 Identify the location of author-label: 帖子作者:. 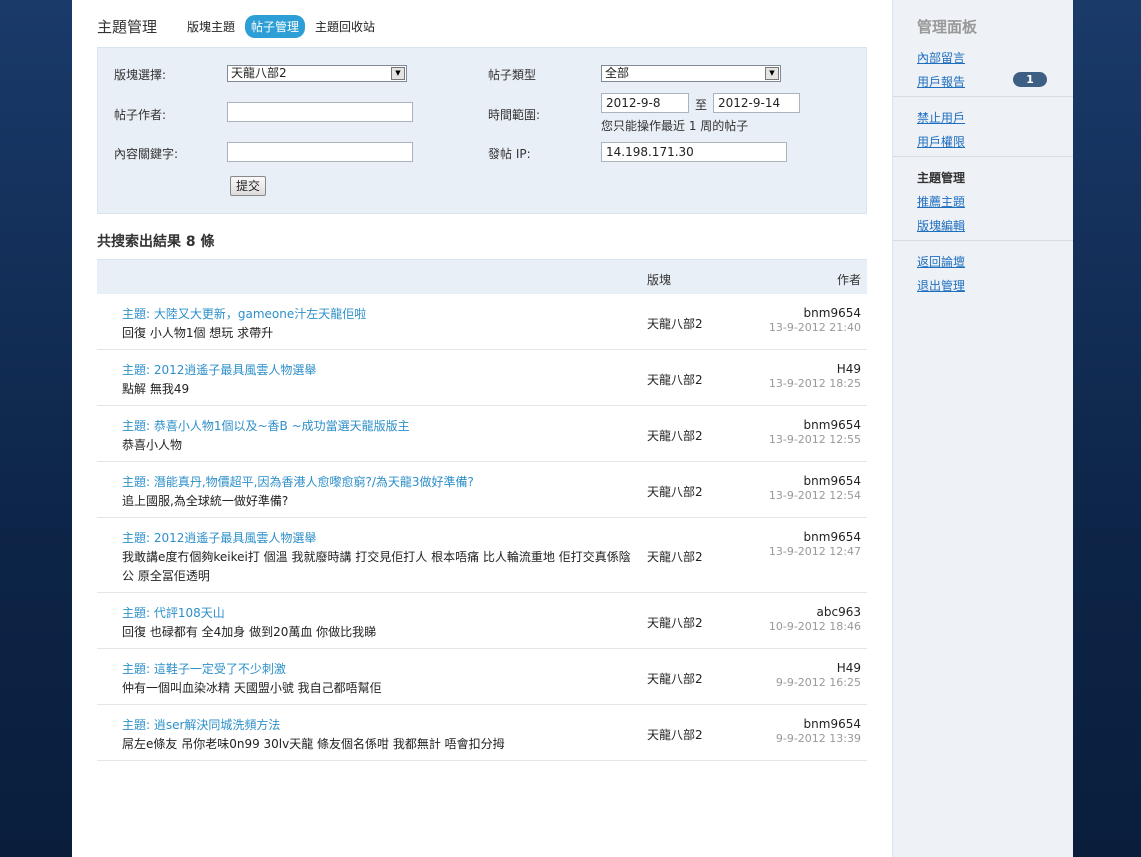
(140, 115).